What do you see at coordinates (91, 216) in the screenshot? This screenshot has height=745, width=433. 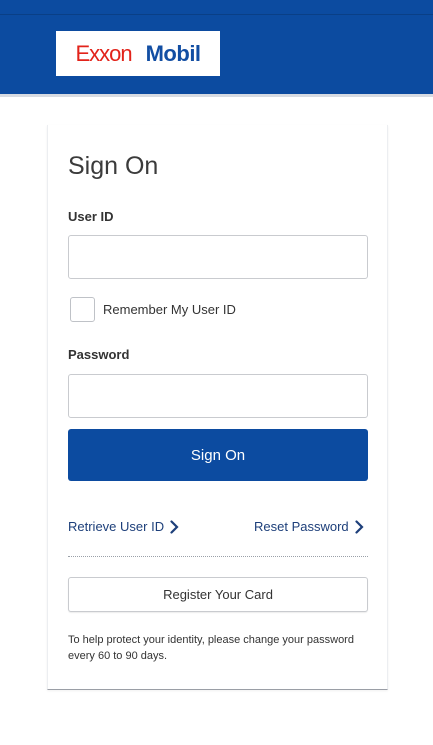 I see `user-id-label: User ID` at bounding box center [91, 216].